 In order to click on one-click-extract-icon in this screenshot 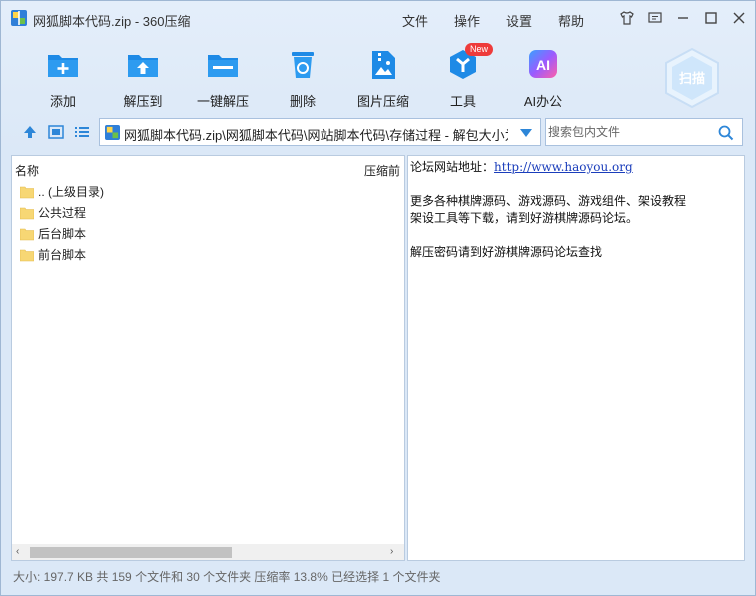, I will do `click(223, 66)`.